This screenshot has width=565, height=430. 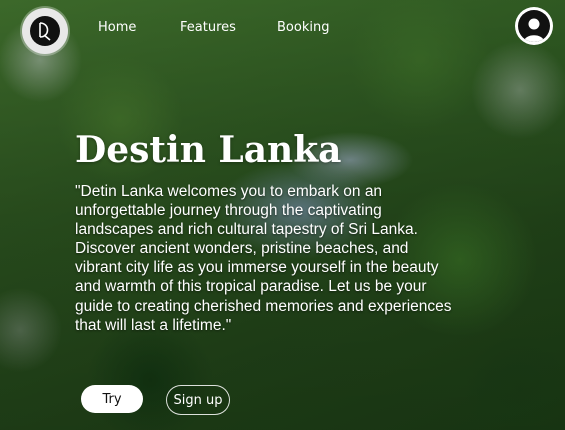 I want to click on nav-features: Features, so click(x=208, y=27).